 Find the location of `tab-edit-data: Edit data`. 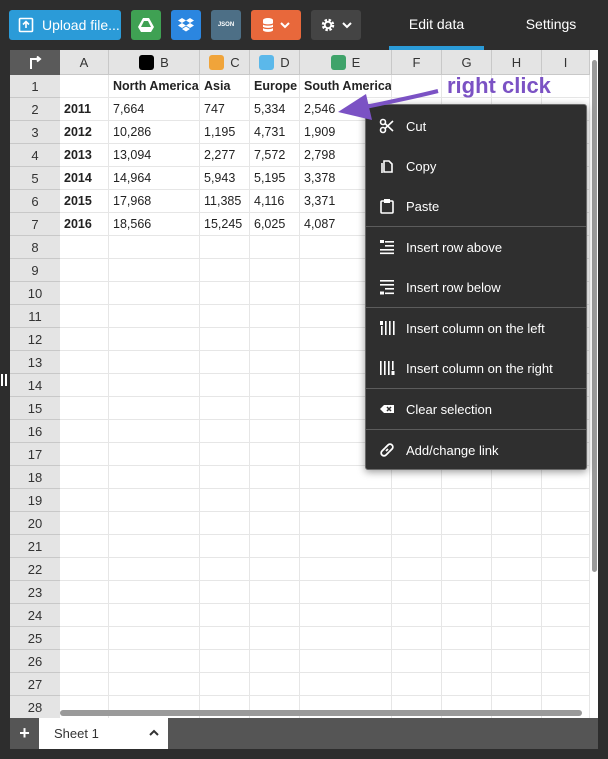

tab-edit-data: Edit data is located at coordinates (436, 25).